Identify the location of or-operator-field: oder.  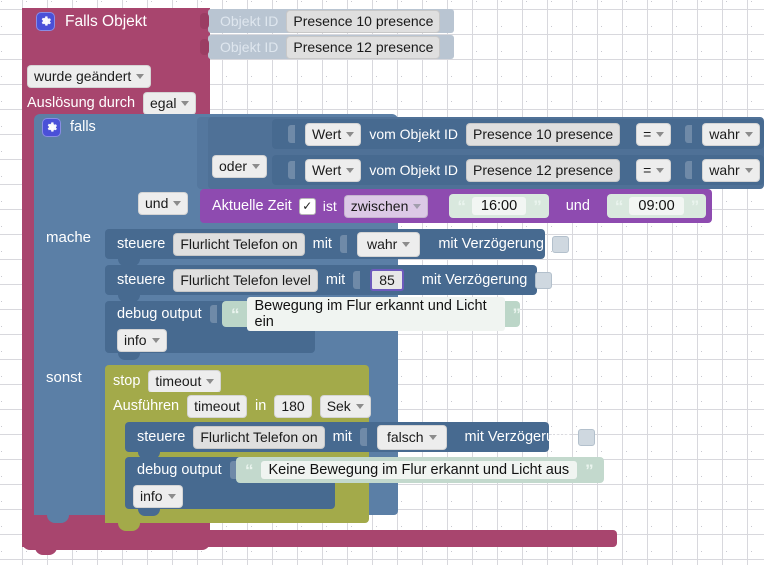
(240, 166).